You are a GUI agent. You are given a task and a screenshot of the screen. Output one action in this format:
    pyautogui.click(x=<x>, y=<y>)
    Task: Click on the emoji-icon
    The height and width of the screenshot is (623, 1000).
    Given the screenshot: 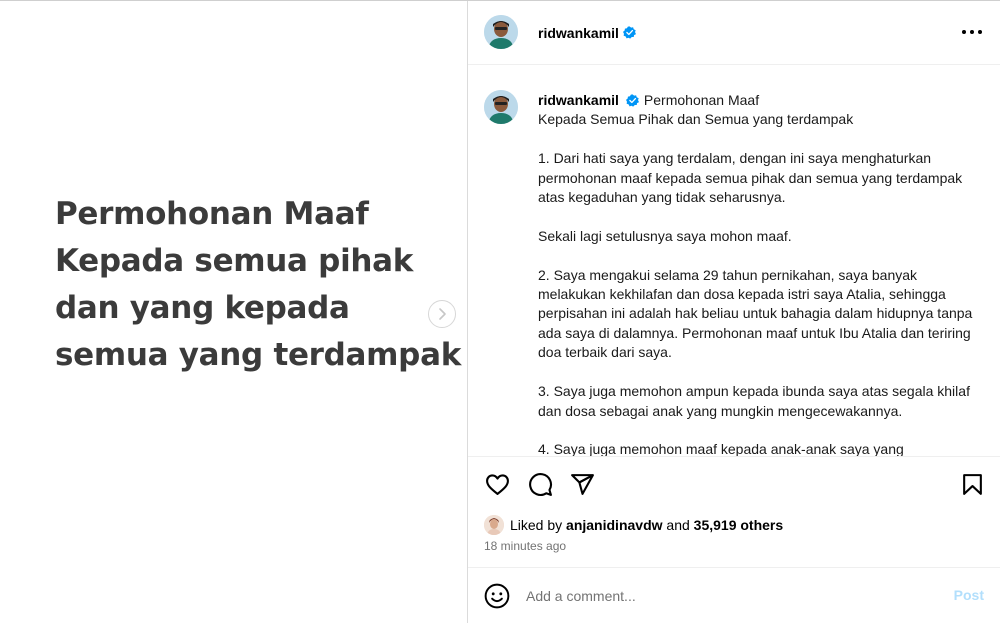 What is the action you would take?
    pyautogui.click(x=497, y=596)
    